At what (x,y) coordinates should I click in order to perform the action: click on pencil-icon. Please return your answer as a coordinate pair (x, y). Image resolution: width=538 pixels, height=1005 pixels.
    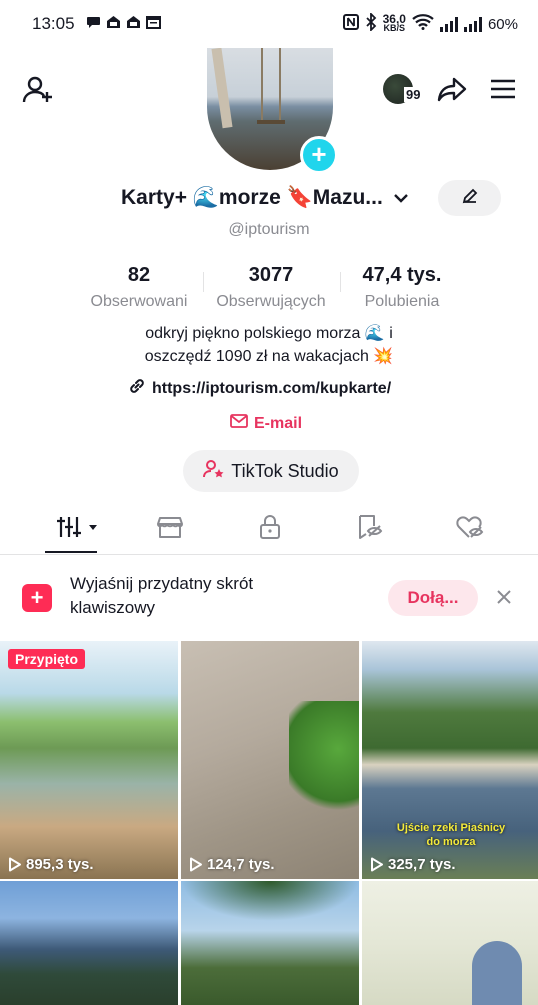
    Looking at the image, I should click on (470, 198).